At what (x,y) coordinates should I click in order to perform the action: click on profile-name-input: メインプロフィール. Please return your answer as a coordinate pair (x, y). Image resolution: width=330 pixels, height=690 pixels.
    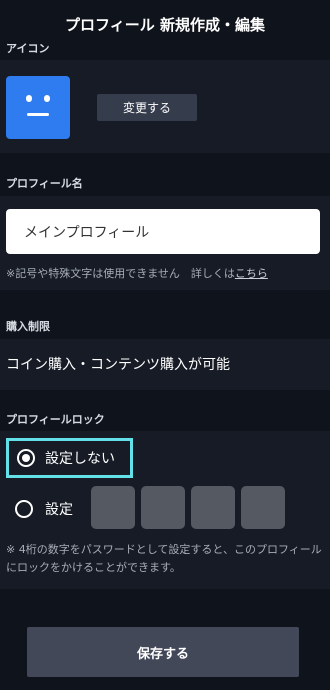
    Looking at the image, I should click on (163, 231).